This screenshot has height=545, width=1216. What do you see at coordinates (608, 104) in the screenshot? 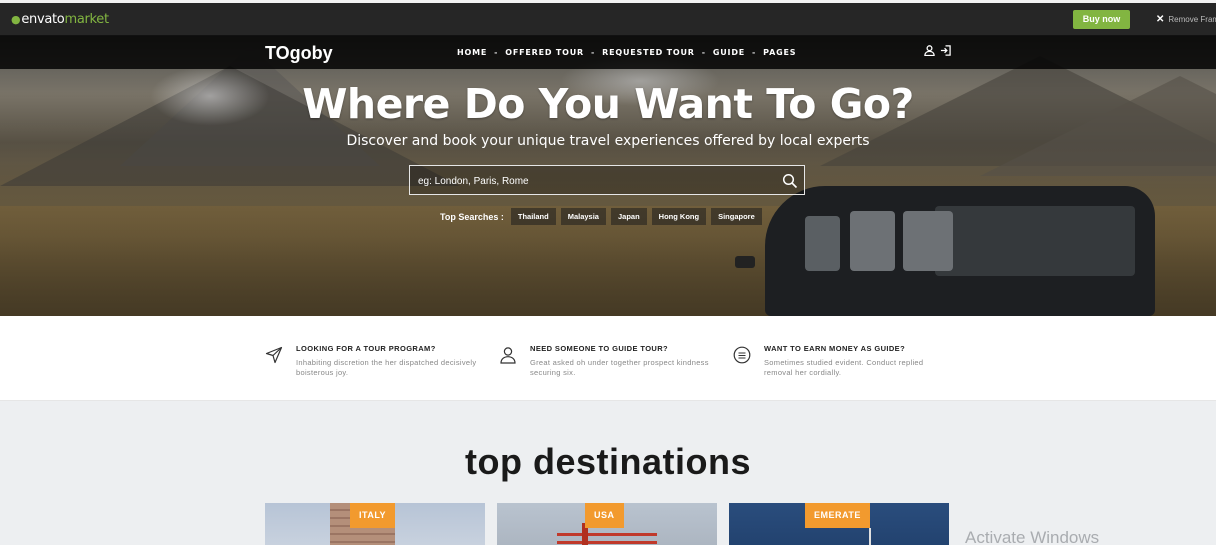
I see `hero-title: Where Do You Want To Go?` at bounding box center [608, 104].